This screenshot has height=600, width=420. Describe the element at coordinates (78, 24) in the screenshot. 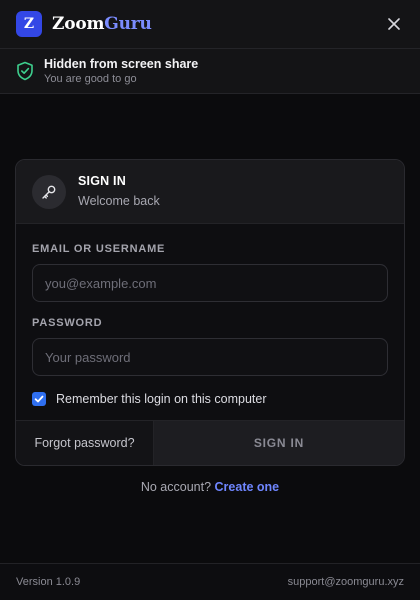

I see `brand-part1: Zoom` at that location.